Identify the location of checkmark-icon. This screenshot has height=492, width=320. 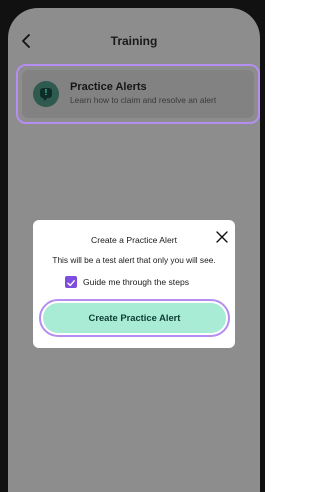
(71, 283).